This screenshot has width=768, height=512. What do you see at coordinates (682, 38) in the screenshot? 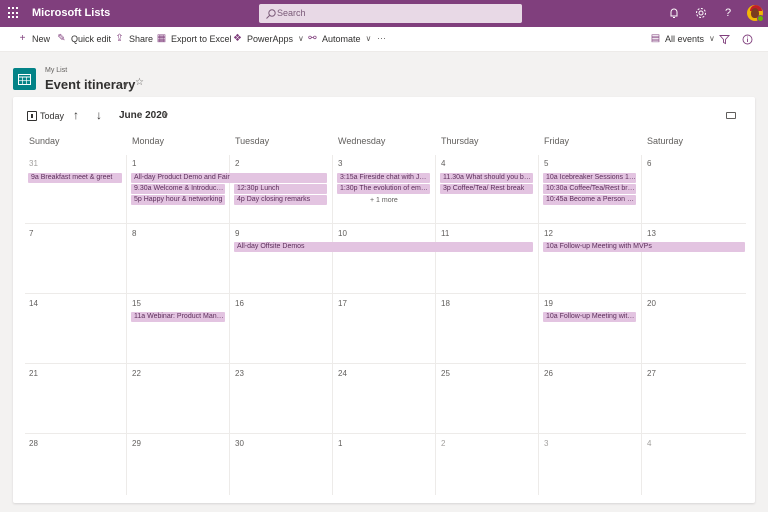
I see `view-selector: ▤ All events ∨` at bounding box center [682, 38].